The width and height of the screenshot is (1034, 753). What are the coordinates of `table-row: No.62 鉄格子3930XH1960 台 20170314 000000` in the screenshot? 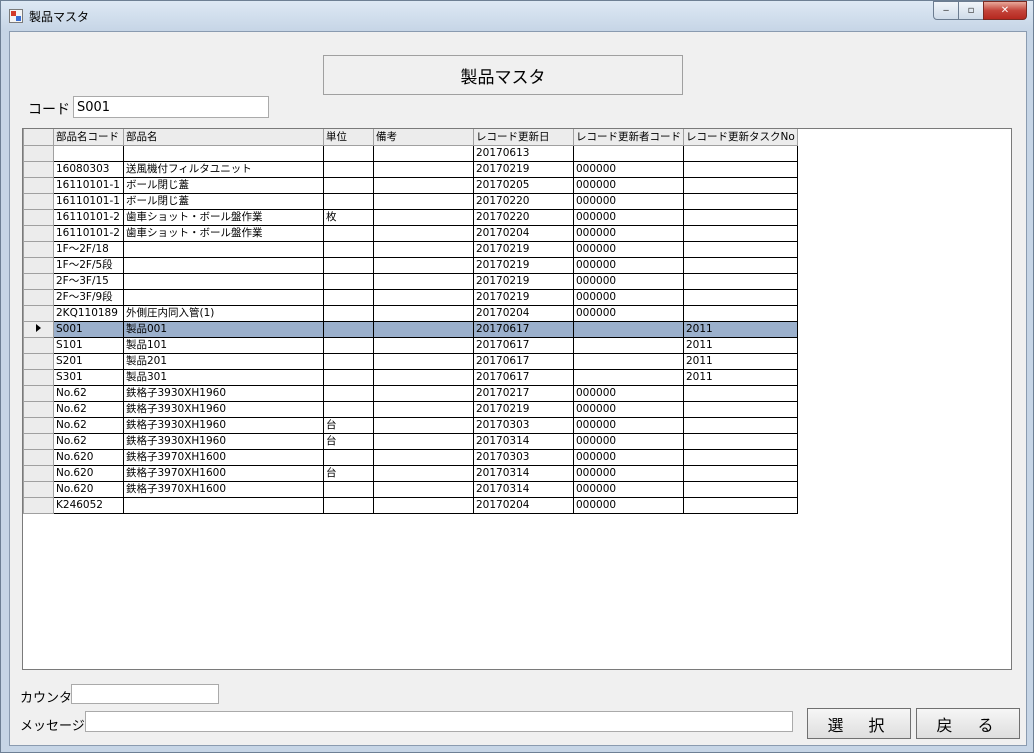 It's located at (410, 441).